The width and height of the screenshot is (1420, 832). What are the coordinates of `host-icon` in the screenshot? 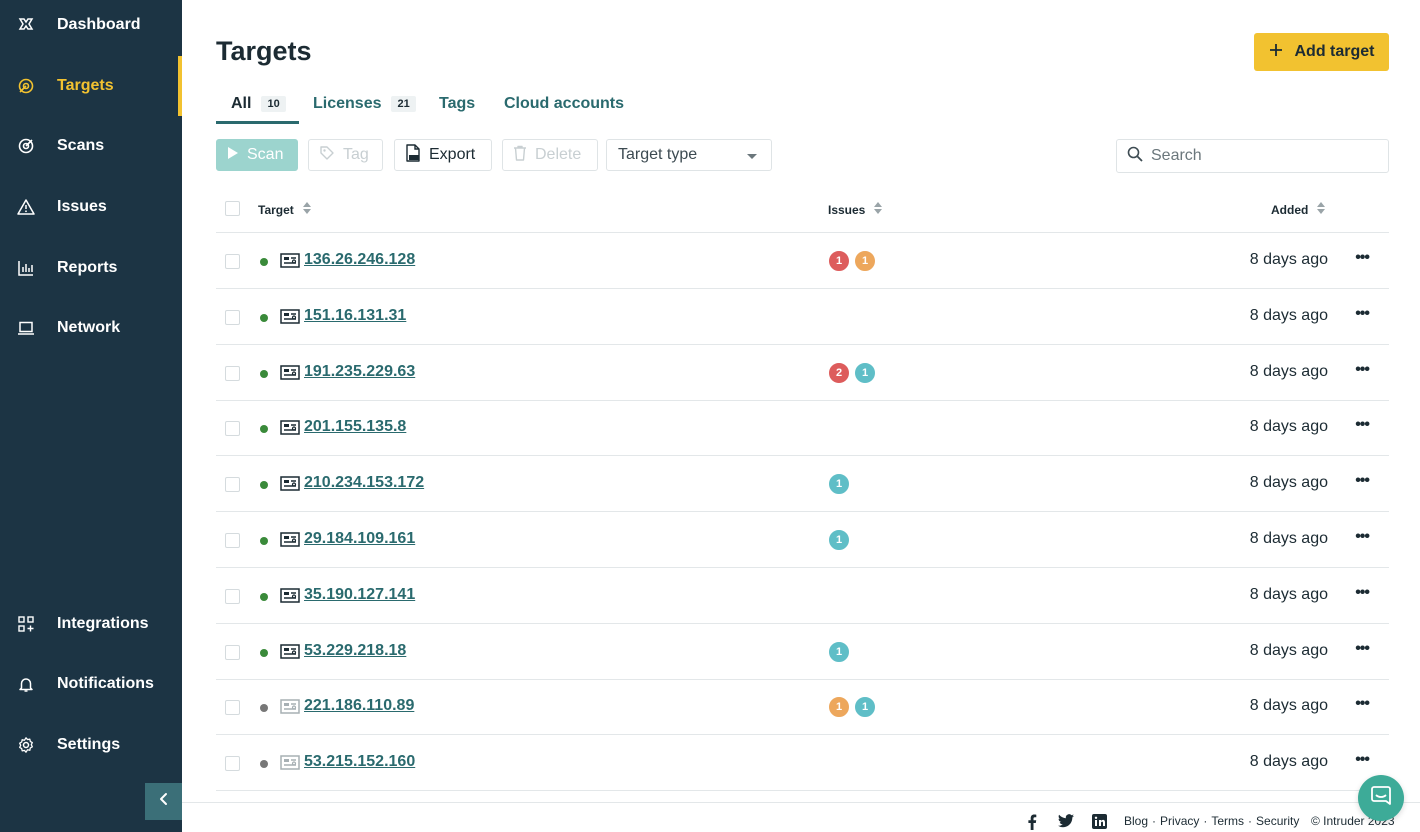 It's located at (290, 542).